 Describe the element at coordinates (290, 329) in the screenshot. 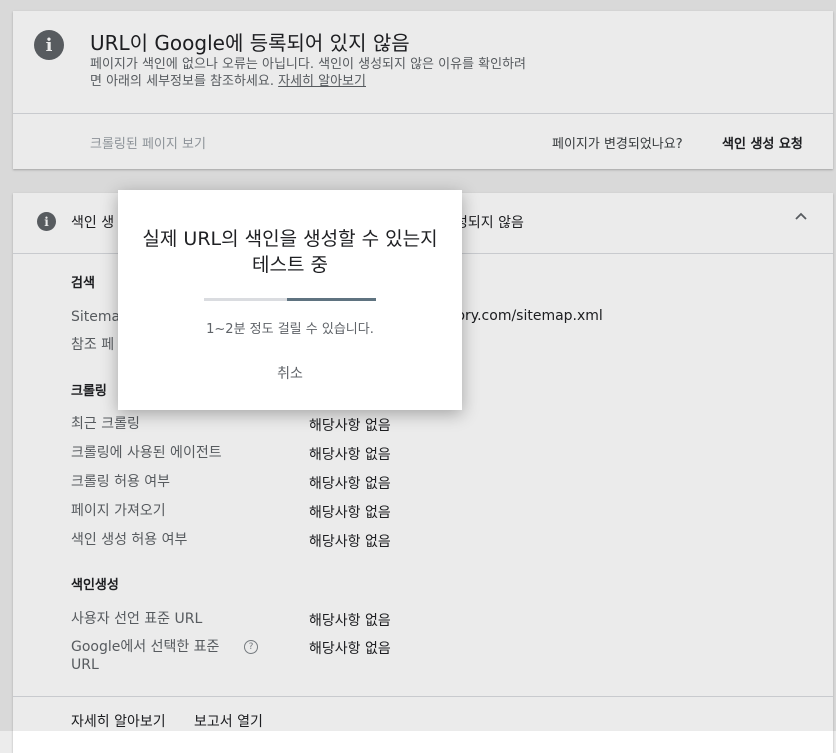

I see `dialog-note: 1~2분 정도 걸릴 수 있습니다.` at that location.